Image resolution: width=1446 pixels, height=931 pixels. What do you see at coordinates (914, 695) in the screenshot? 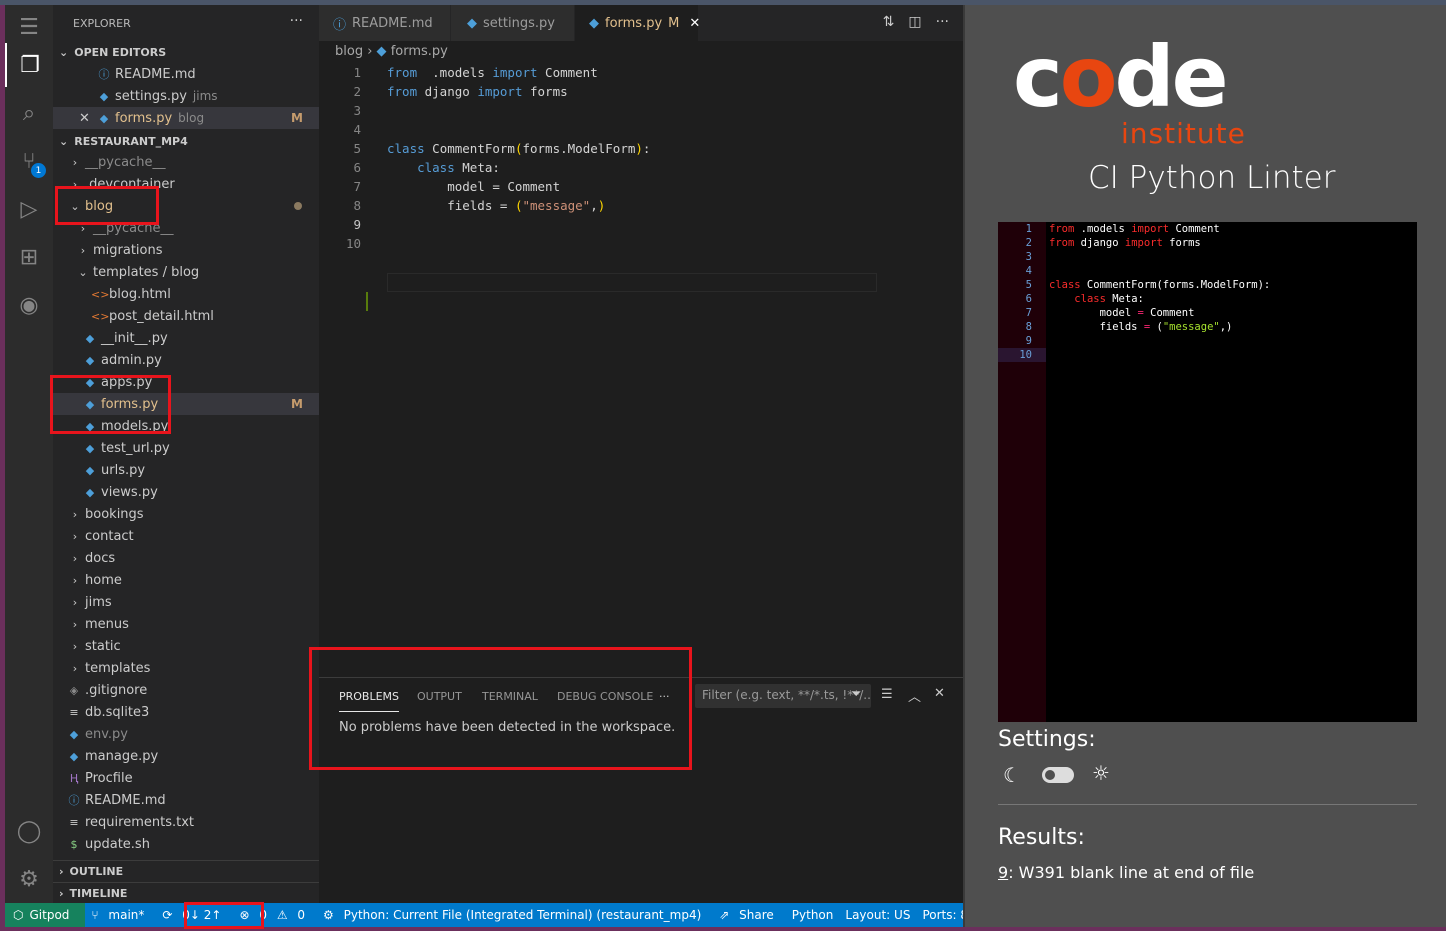
I see `maximize-panel-icon: ︿` at bounding box center [914, 695].